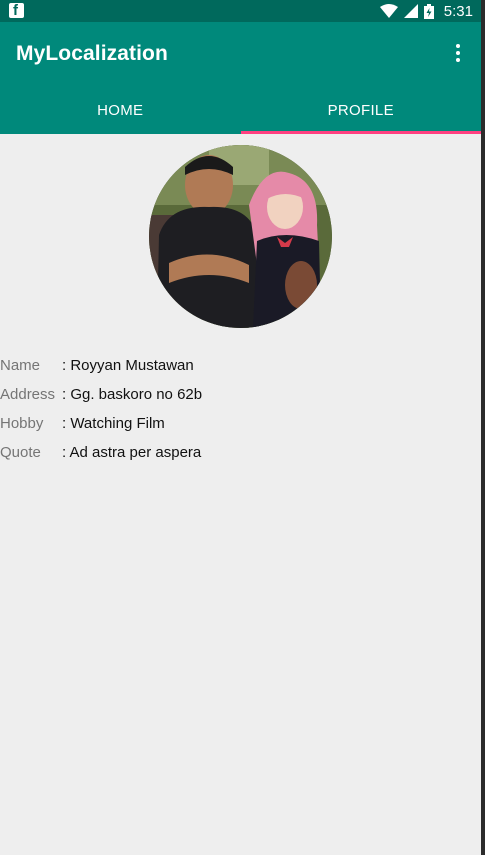  I want to click on tab-home: HOME, so click(120, 110).